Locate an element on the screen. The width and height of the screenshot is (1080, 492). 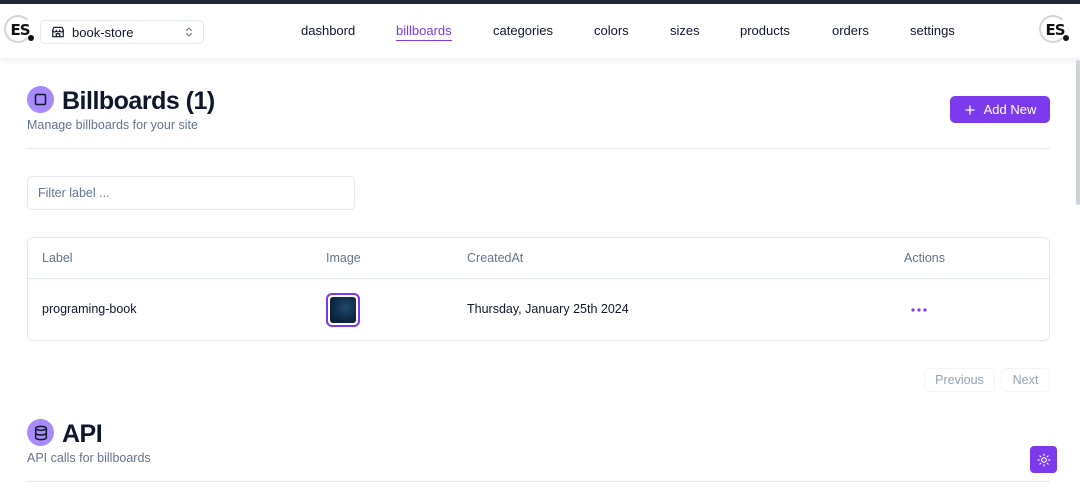
billboard-badge is located at coordinates (40, 99).